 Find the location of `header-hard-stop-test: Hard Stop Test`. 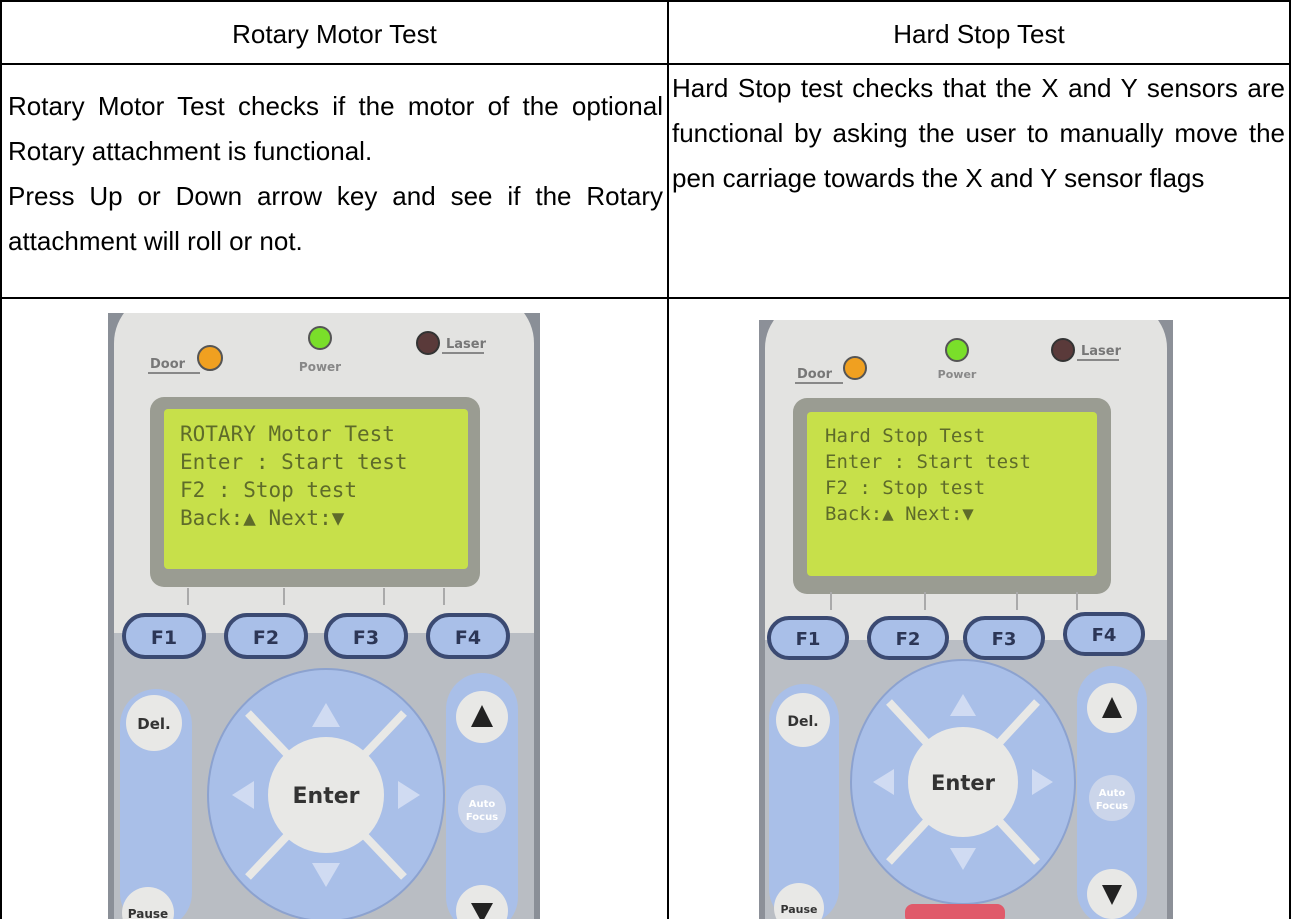

header-hard-stop-test: Hard Stop Test is located at coordinates (979, 33).